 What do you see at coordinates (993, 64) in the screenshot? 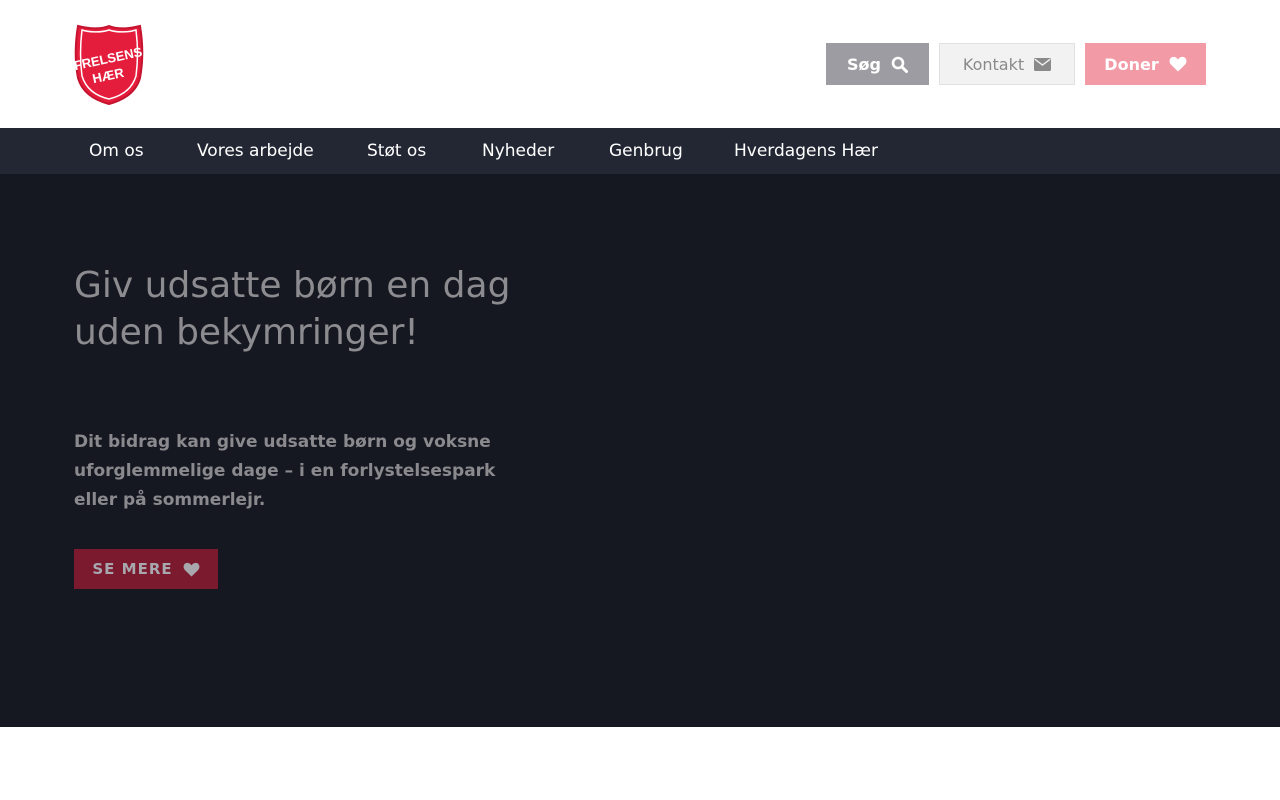
I see `contact-button-label: Kontakt` at bounding box center [993, 64].